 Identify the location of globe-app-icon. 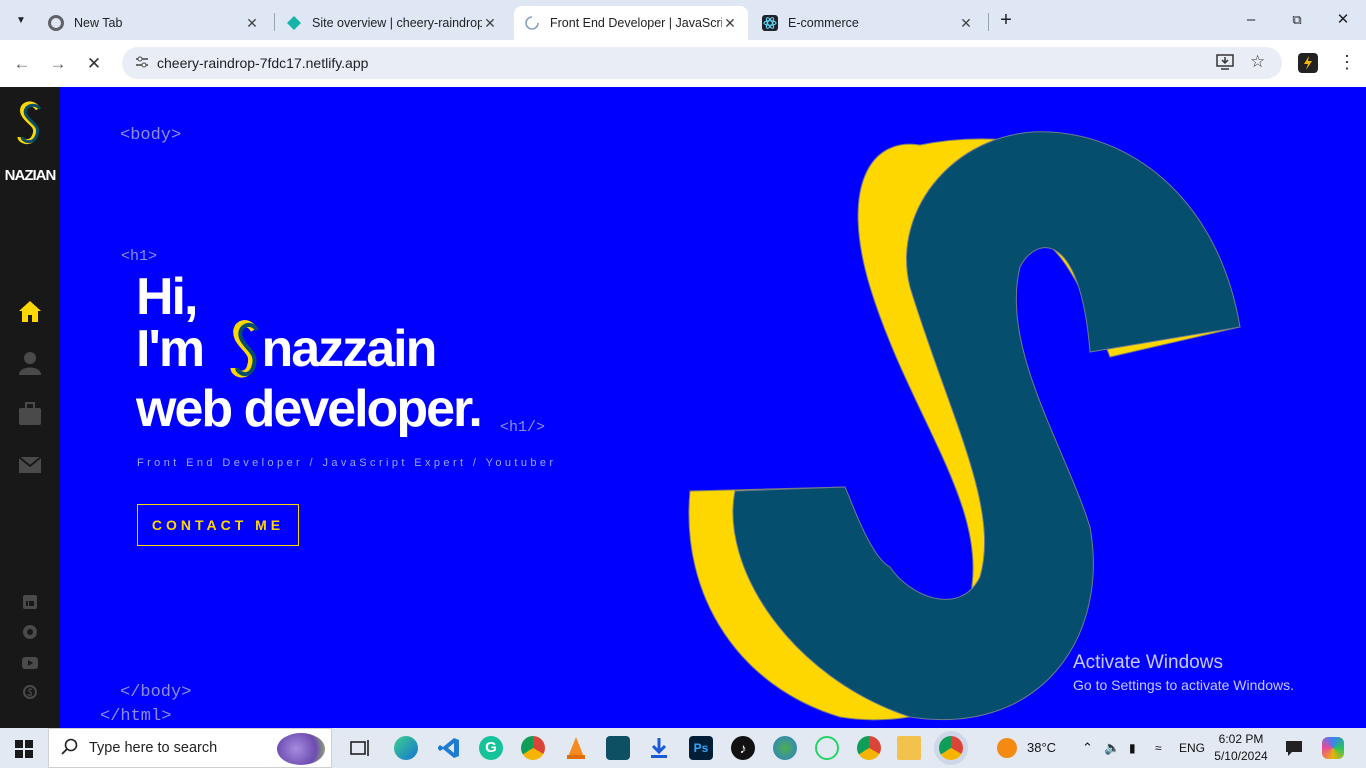
(785, 748).